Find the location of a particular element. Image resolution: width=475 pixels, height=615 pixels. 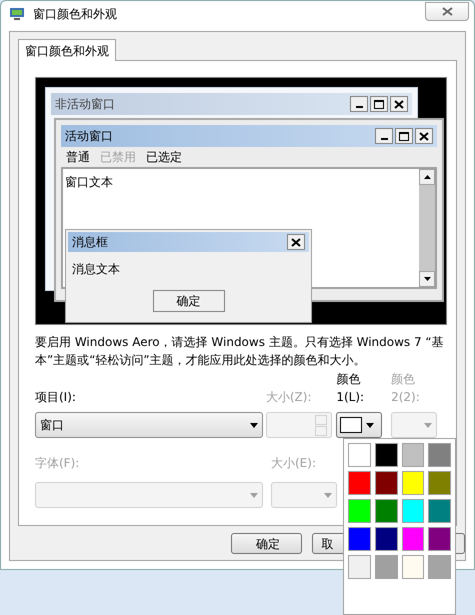

color-picker-button is located at coordinates (359, 425).